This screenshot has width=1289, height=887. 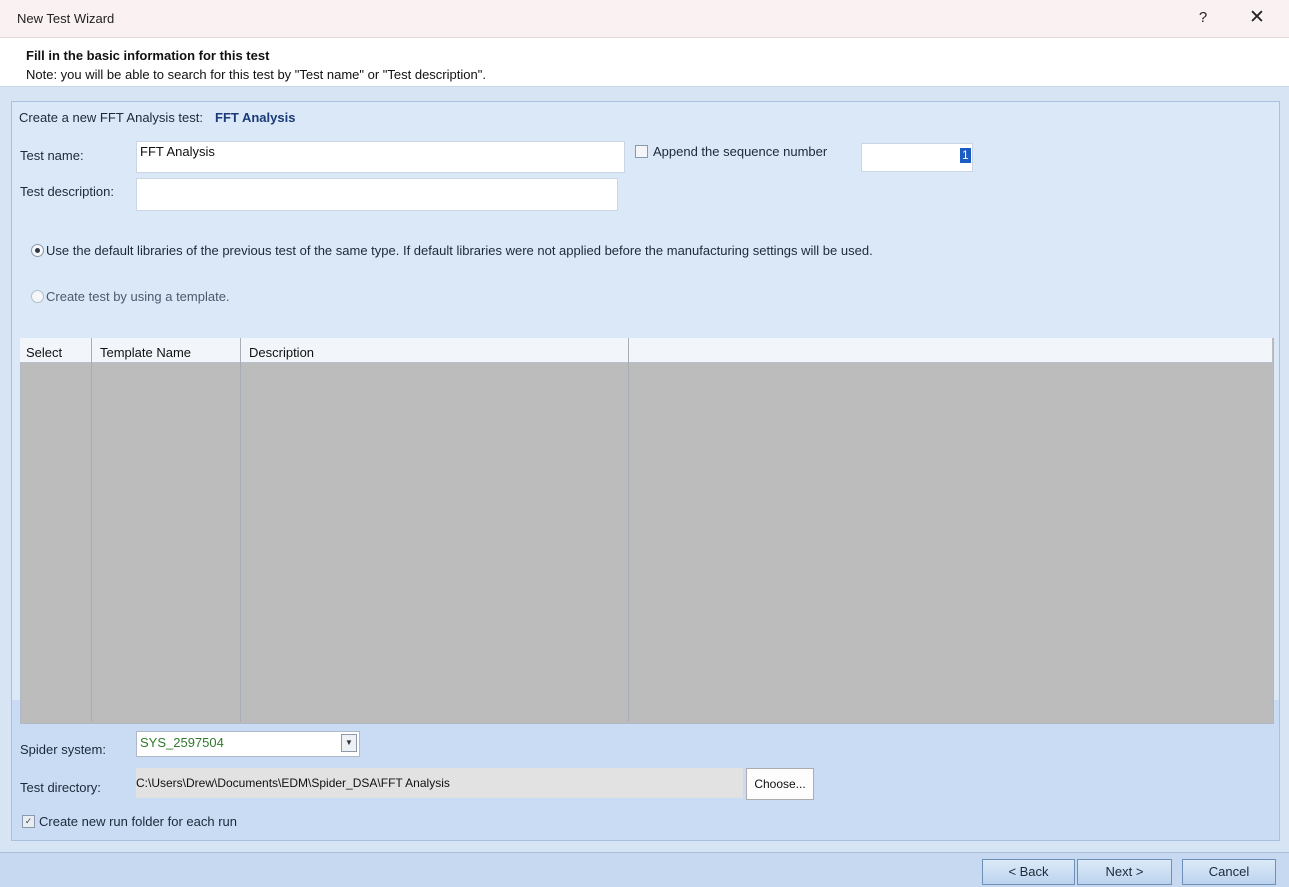 I want to click on column-header-select: Select, so click(x=44, y=352).